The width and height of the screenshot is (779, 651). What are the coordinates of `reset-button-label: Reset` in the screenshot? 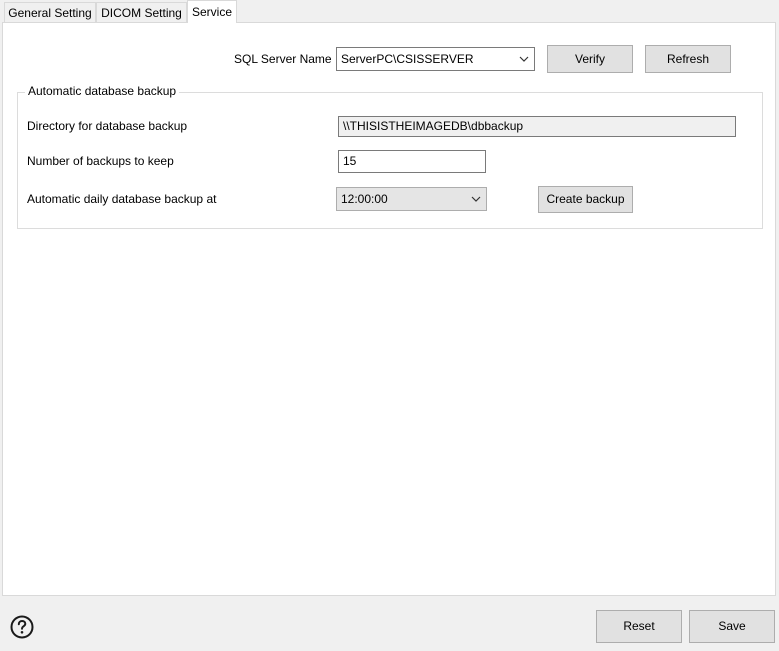 It's located at (639, 626).